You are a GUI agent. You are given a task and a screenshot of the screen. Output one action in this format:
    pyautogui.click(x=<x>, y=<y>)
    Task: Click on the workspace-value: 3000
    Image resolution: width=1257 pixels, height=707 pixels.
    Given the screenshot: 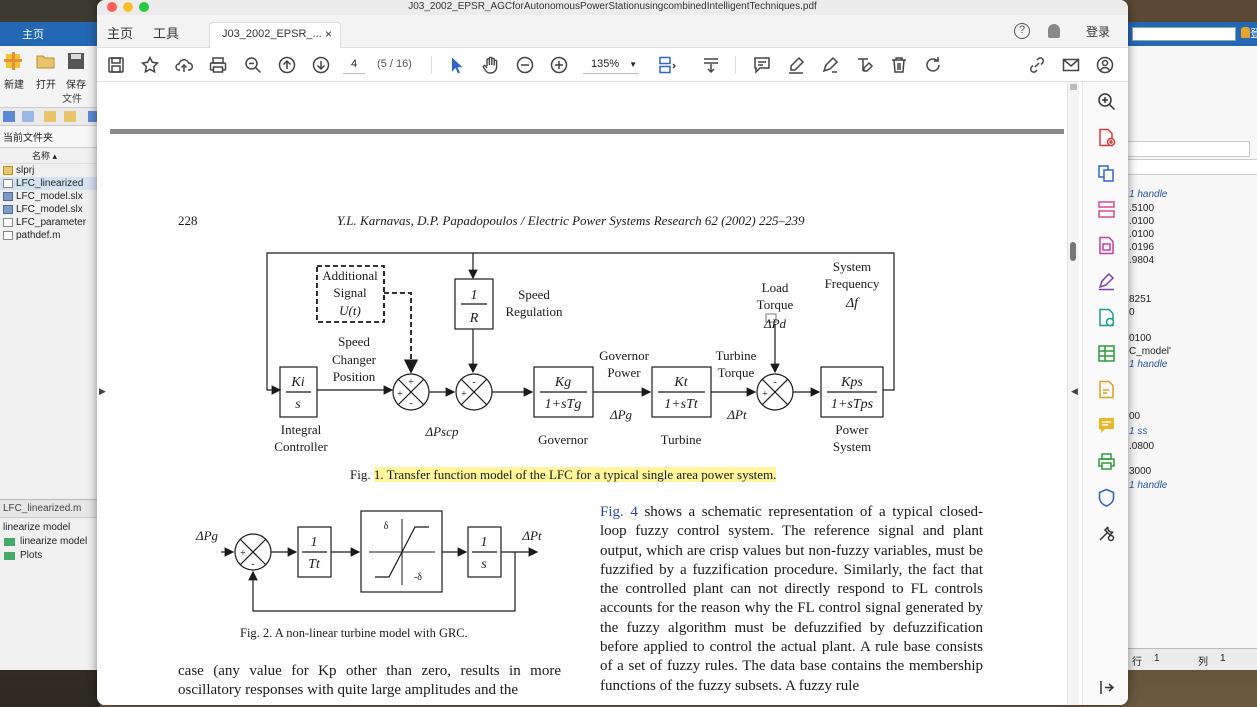 What is the action you would take?
    pyautogui.click(x=1140, y=471)
    